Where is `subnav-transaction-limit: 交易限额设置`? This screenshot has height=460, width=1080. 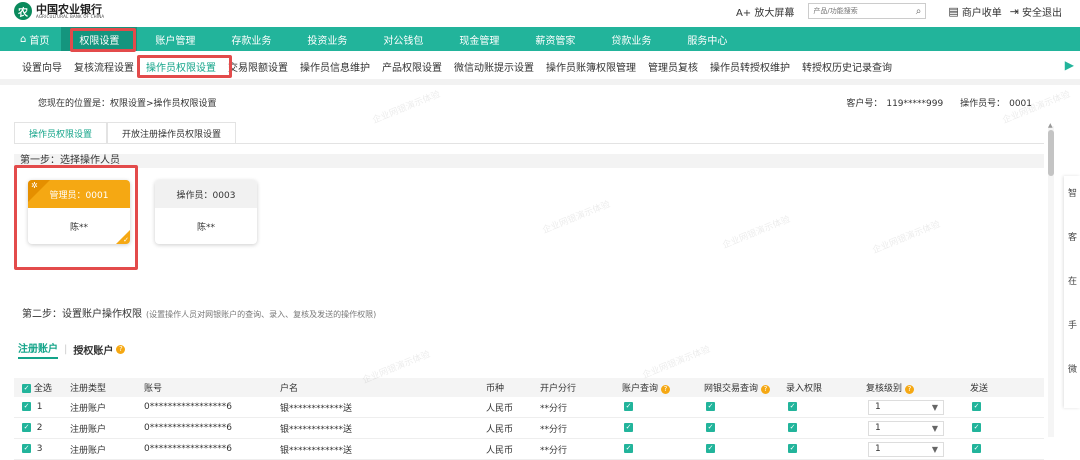 subnav-transaction-limit: 交易限额设置 is located at coordinates (258, 66).